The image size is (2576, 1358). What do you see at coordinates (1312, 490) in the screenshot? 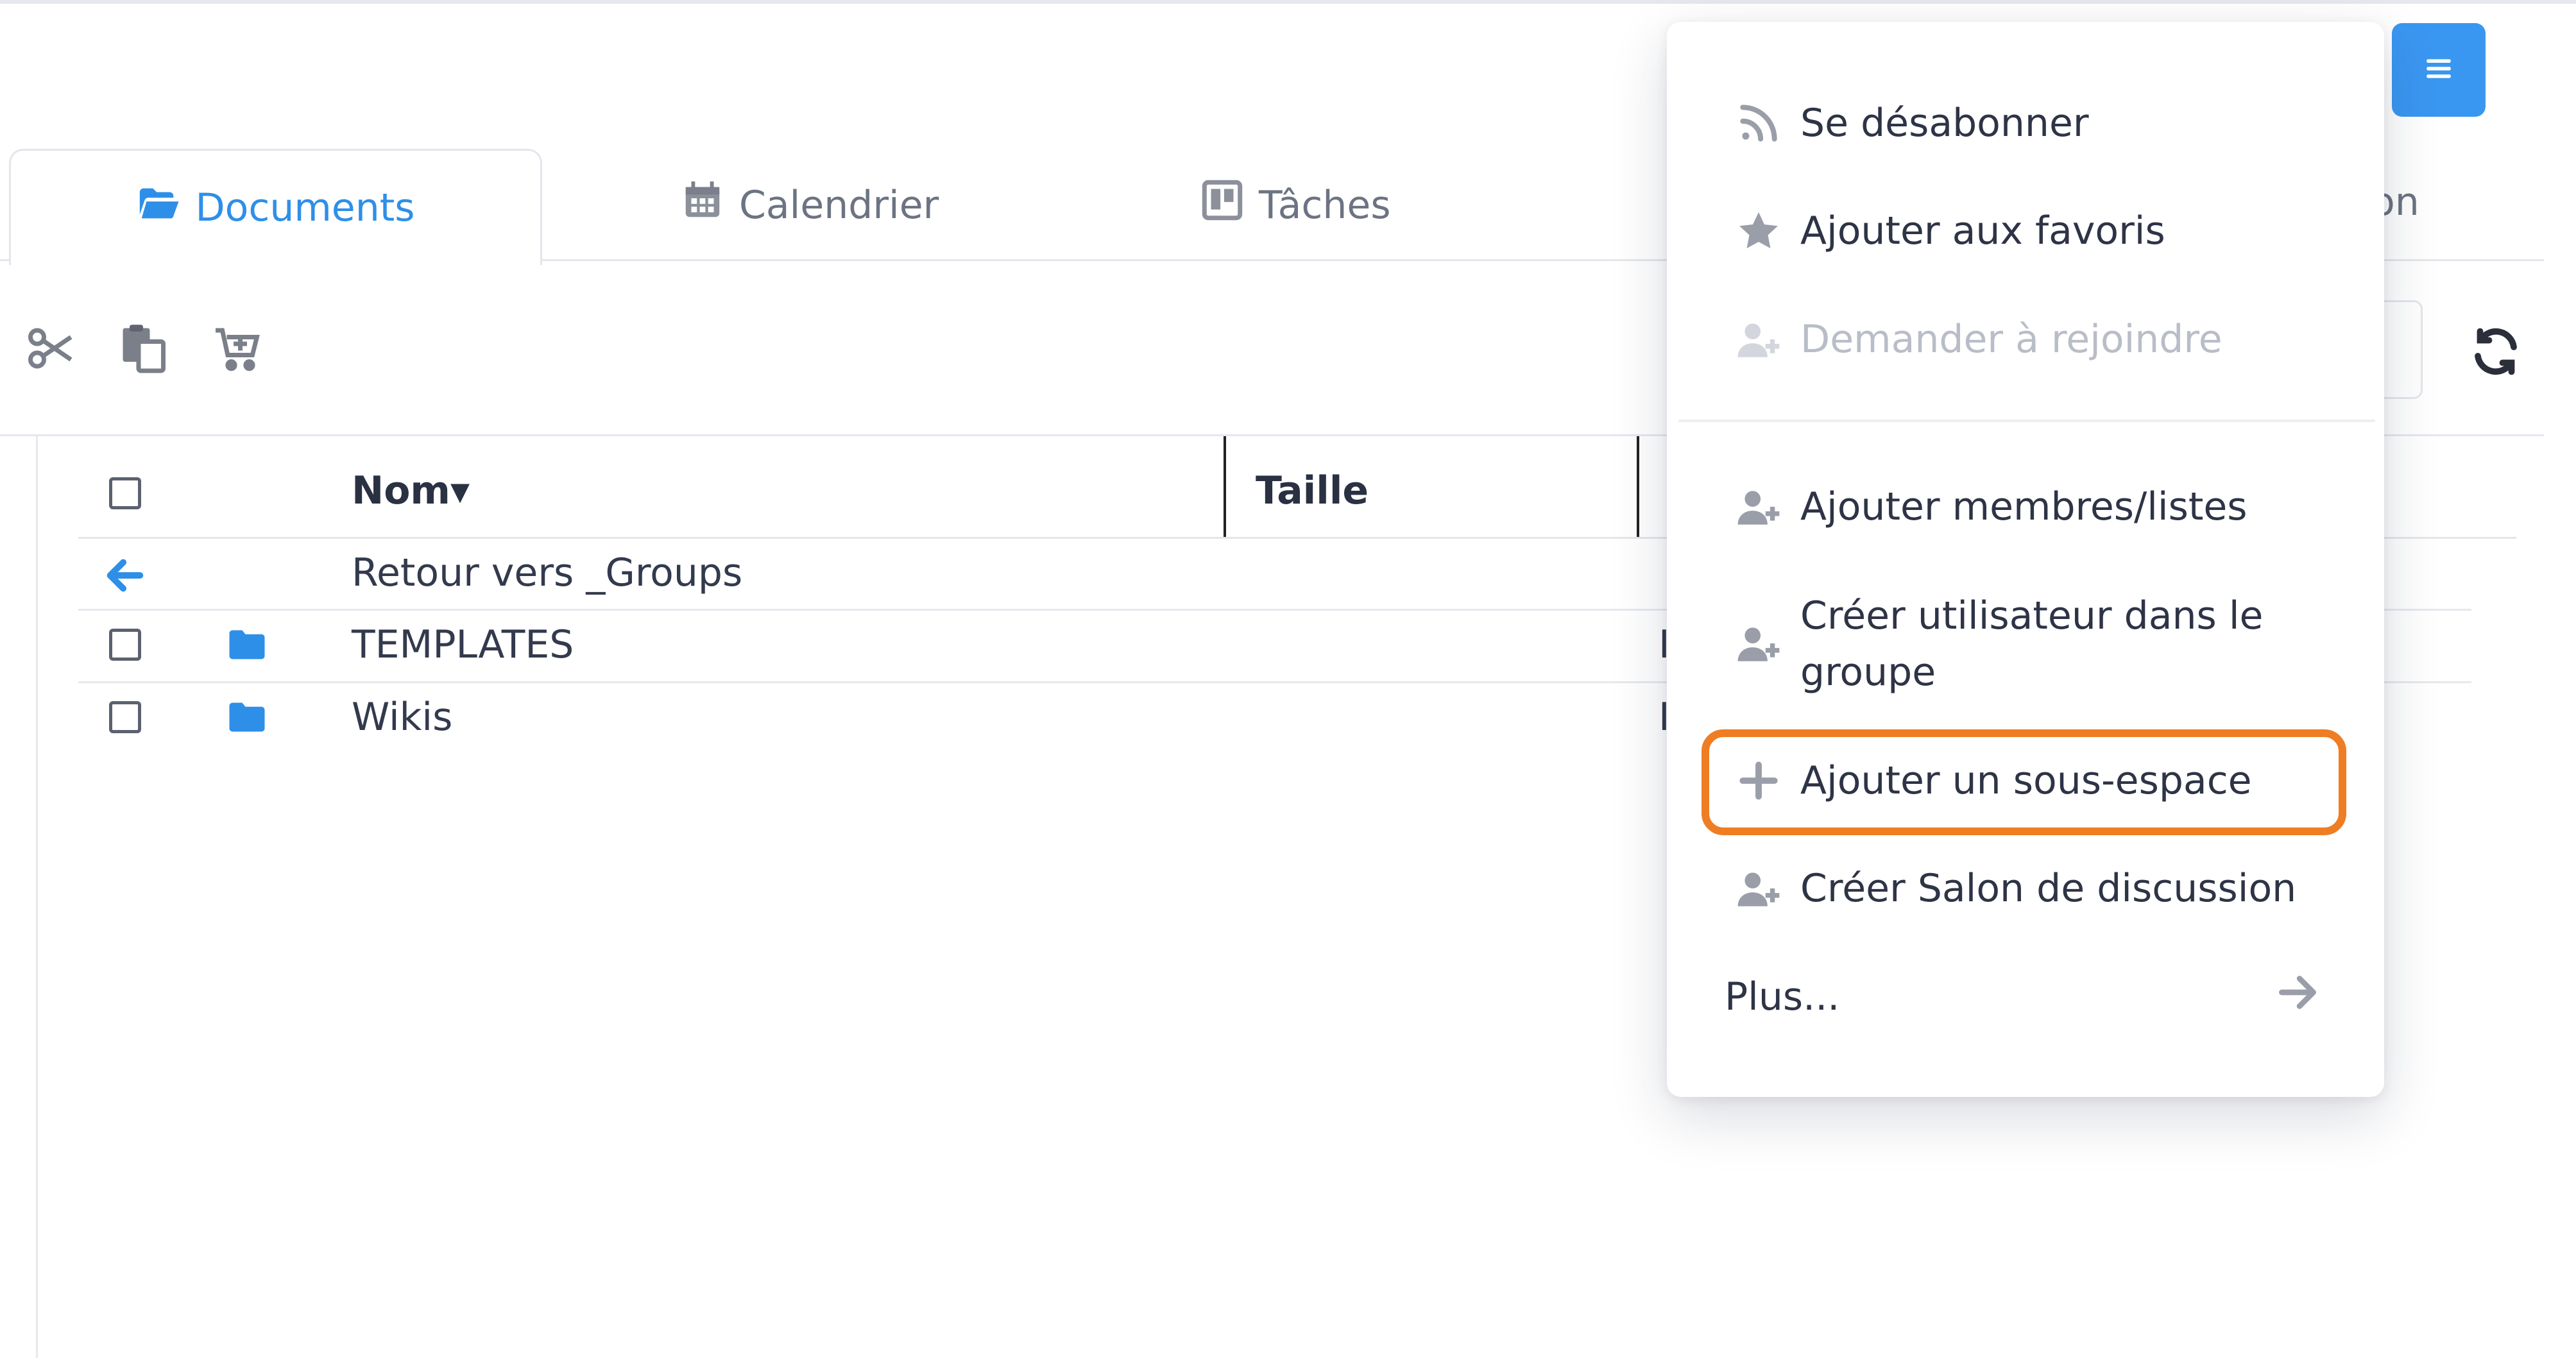
I see `column-header-taille: Taille` at bounding box center [1312, 490].